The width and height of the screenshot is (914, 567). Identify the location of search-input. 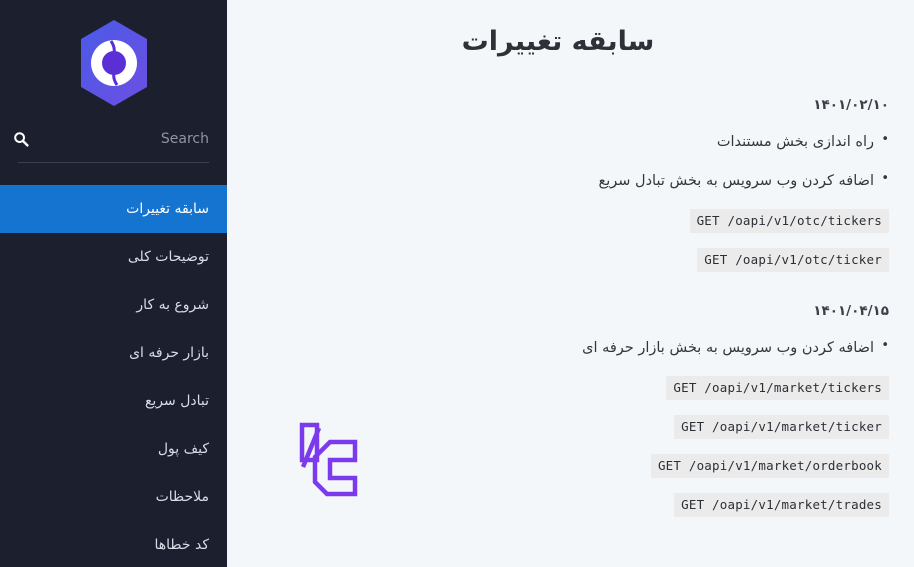
(119, 139).